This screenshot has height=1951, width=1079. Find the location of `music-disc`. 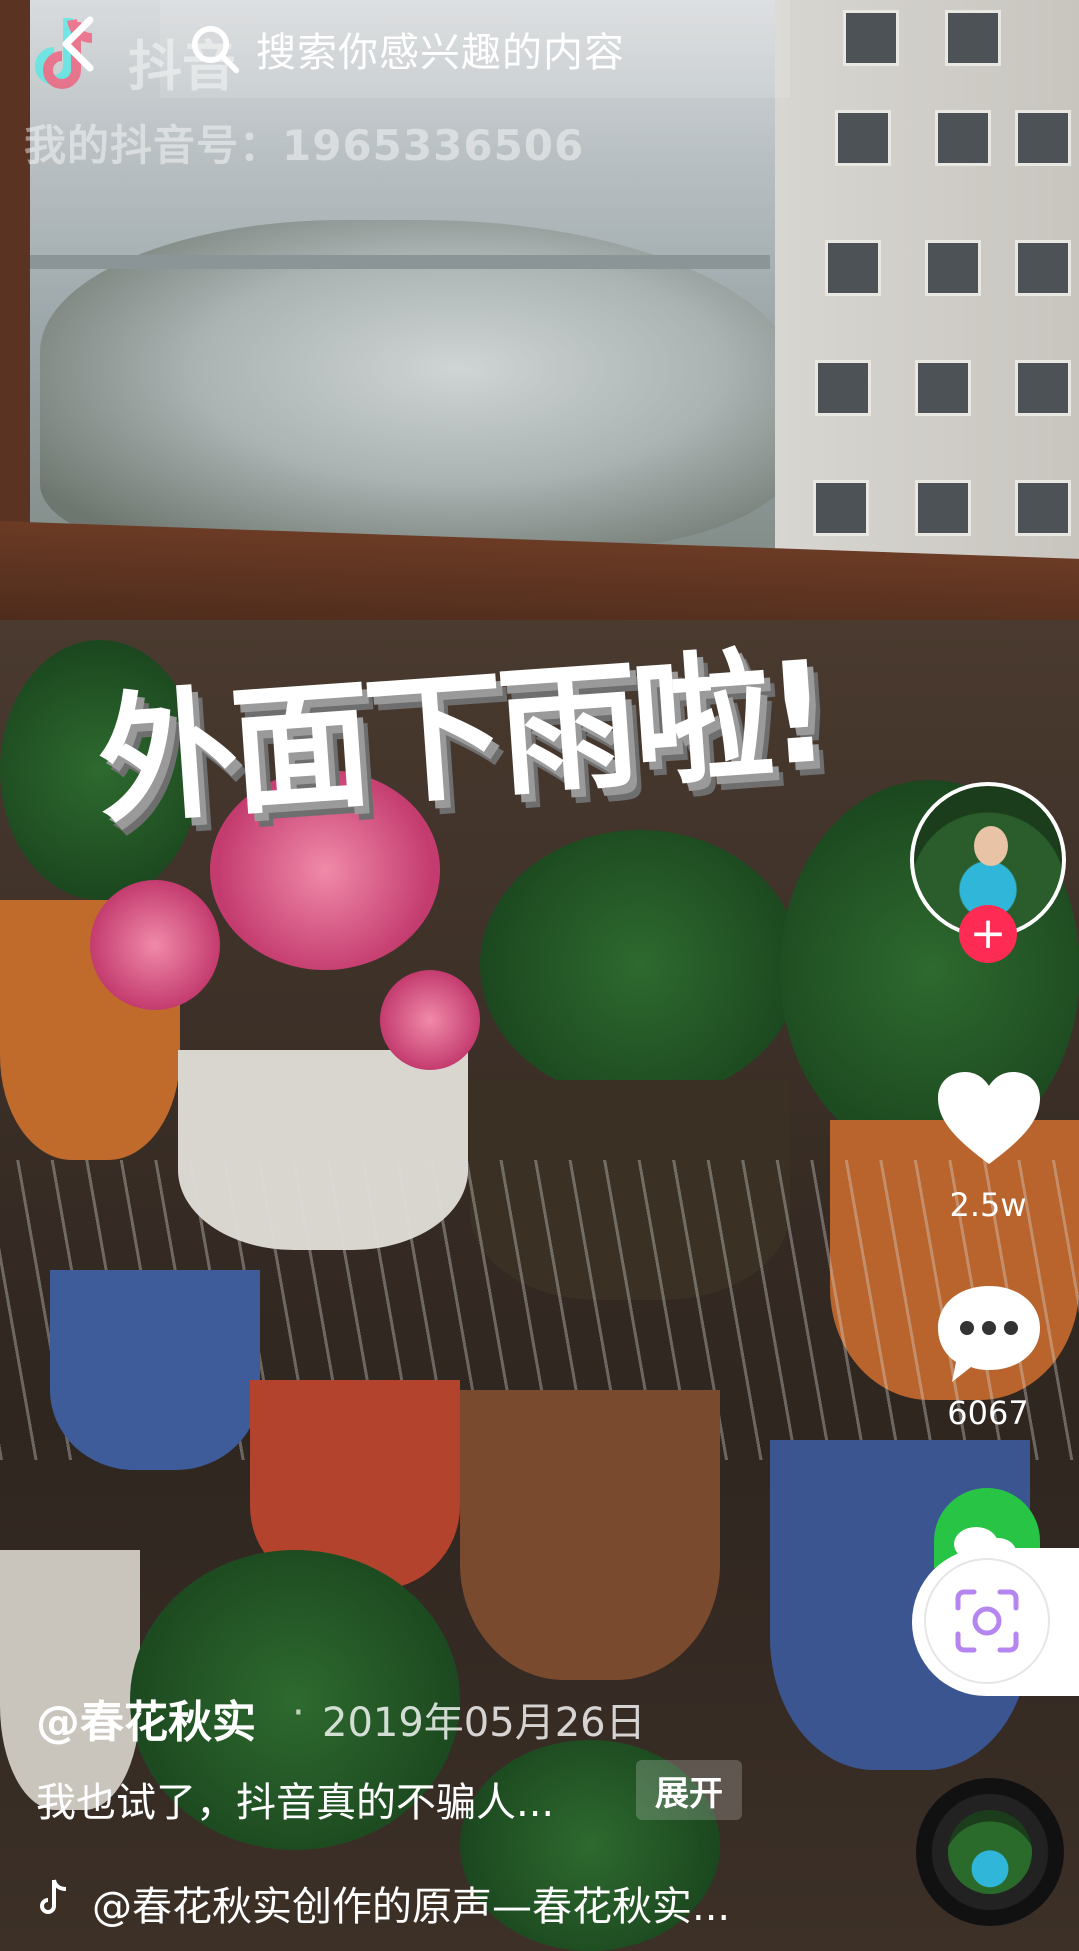

music-disc is located at coordinates (990, 1852).